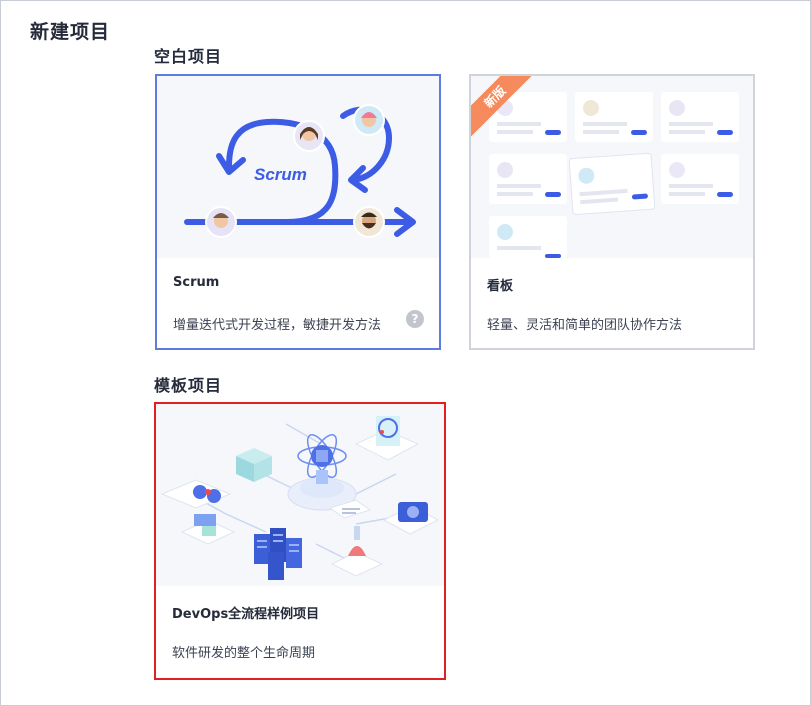 Image resolution: width=811 pixels, height=706 pixels. I want to click on kanban-project-card: 新版 看板 轻量、灵活和简单的团队协作方法, so click(612, 212).